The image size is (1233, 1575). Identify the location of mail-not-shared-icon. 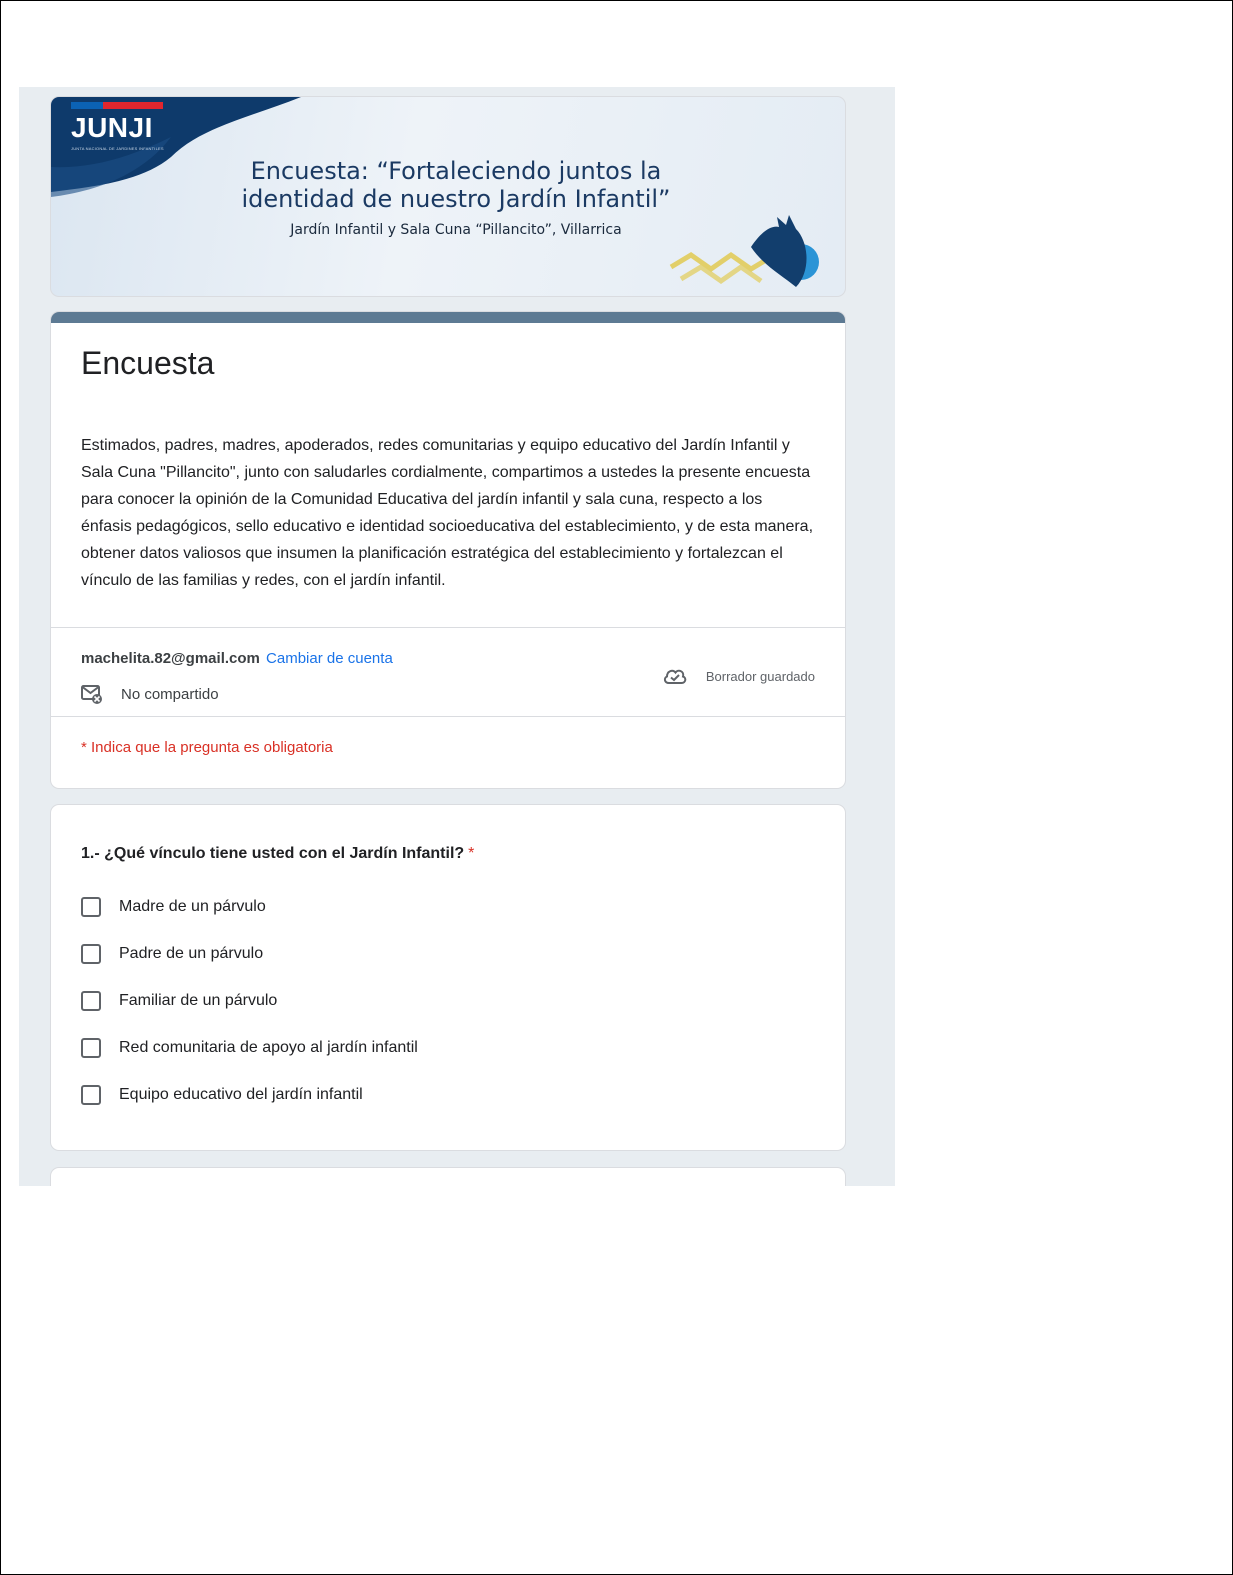
(91, 694).